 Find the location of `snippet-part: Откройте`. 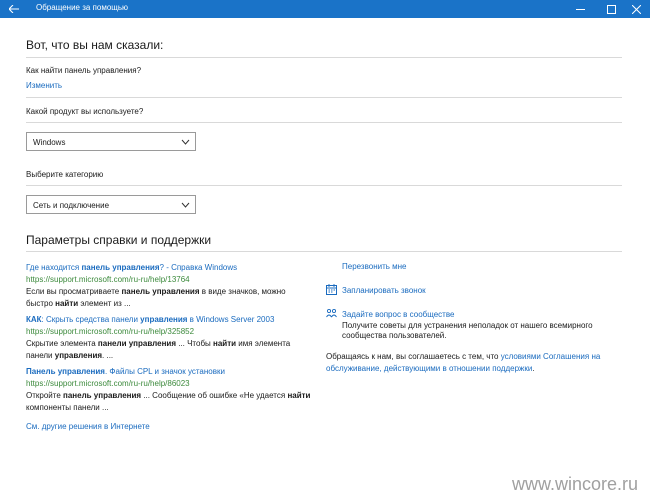

snippet-part: Откройте is located at coordinates (44, 395).